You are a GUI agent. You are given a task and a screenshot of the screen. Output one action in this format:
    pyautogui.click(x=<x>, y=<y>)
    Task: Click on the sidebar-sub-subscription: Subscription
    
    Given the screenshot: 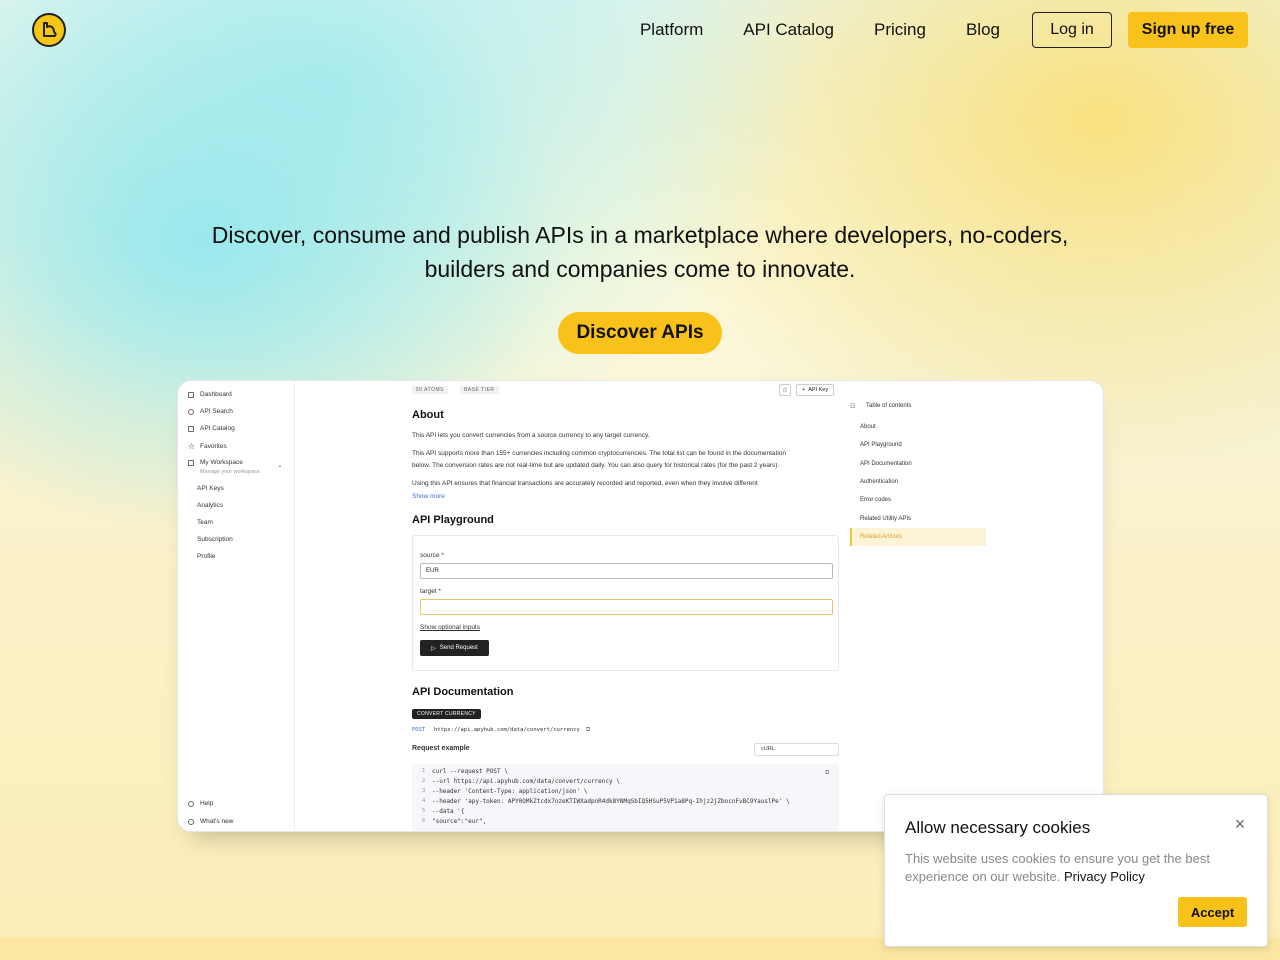 What is the action you would take?
    pyautogui.click(x=215, y=539)
    